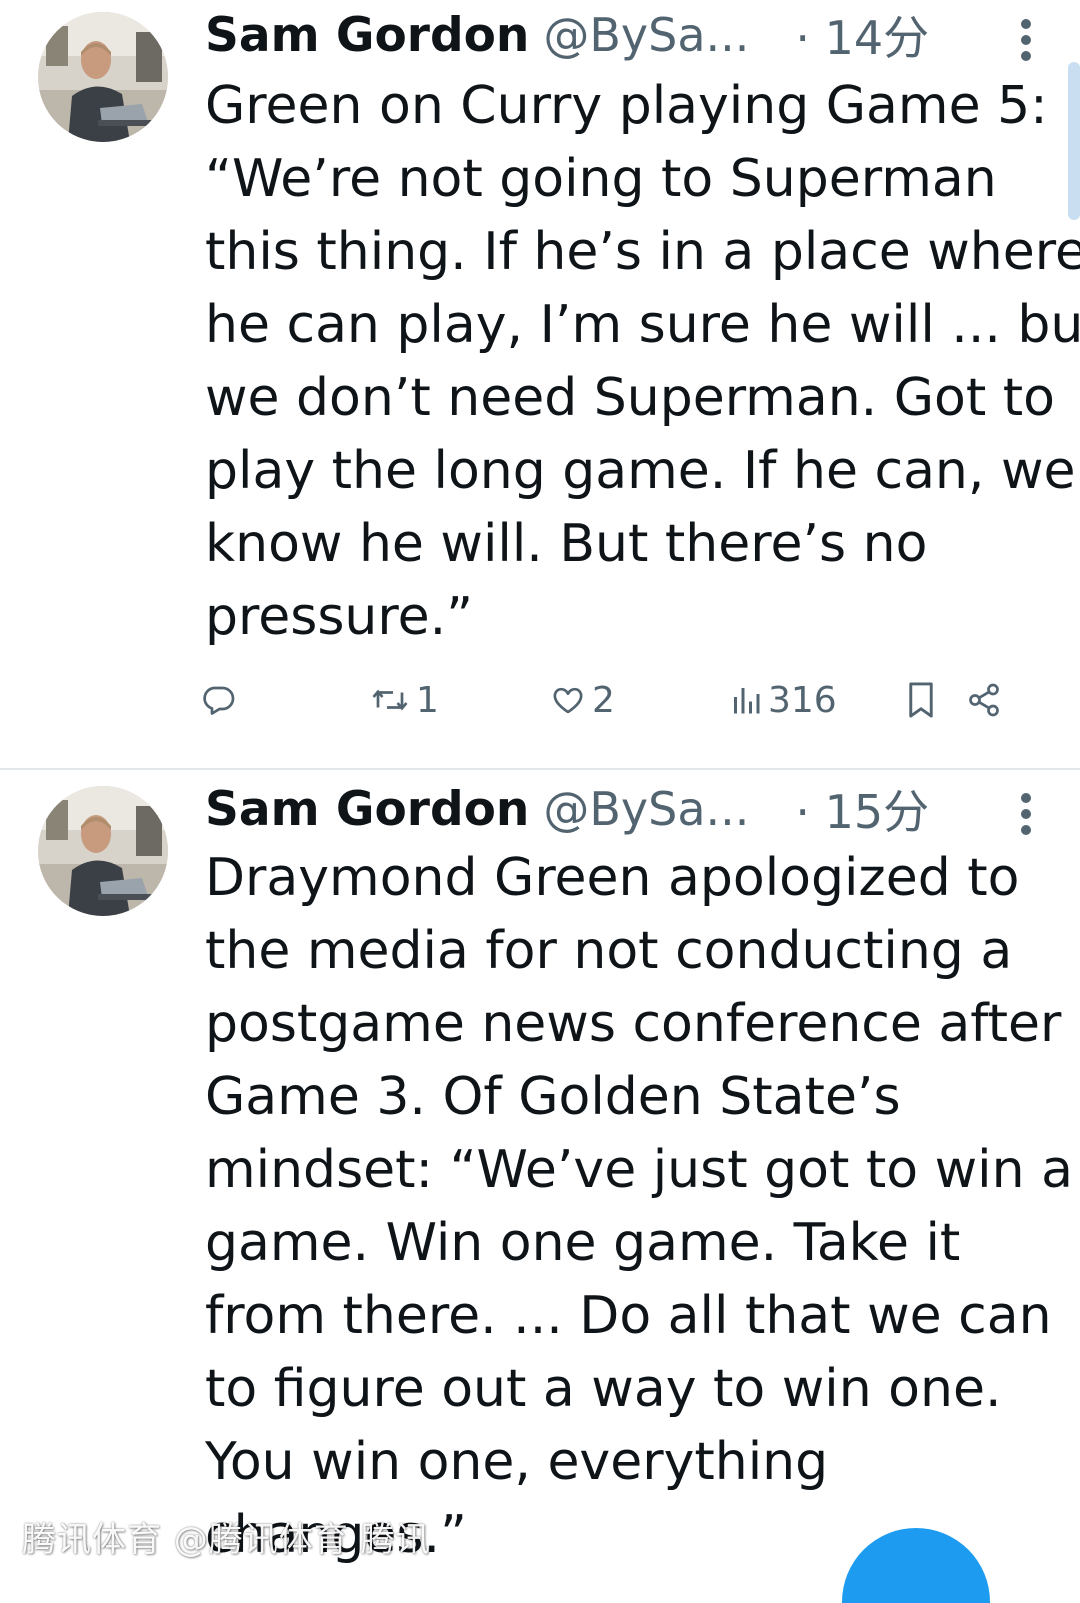  Describe the element at coordinates (747, 701) in the screenshot. I see `views-icon` at that location.